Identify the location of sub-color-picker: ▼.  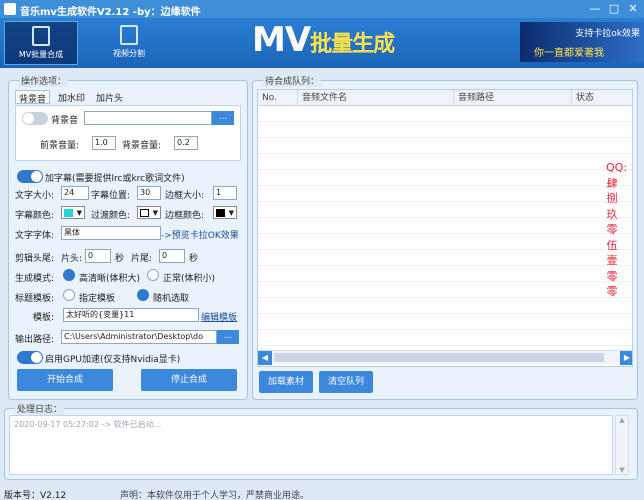
(73, 212).